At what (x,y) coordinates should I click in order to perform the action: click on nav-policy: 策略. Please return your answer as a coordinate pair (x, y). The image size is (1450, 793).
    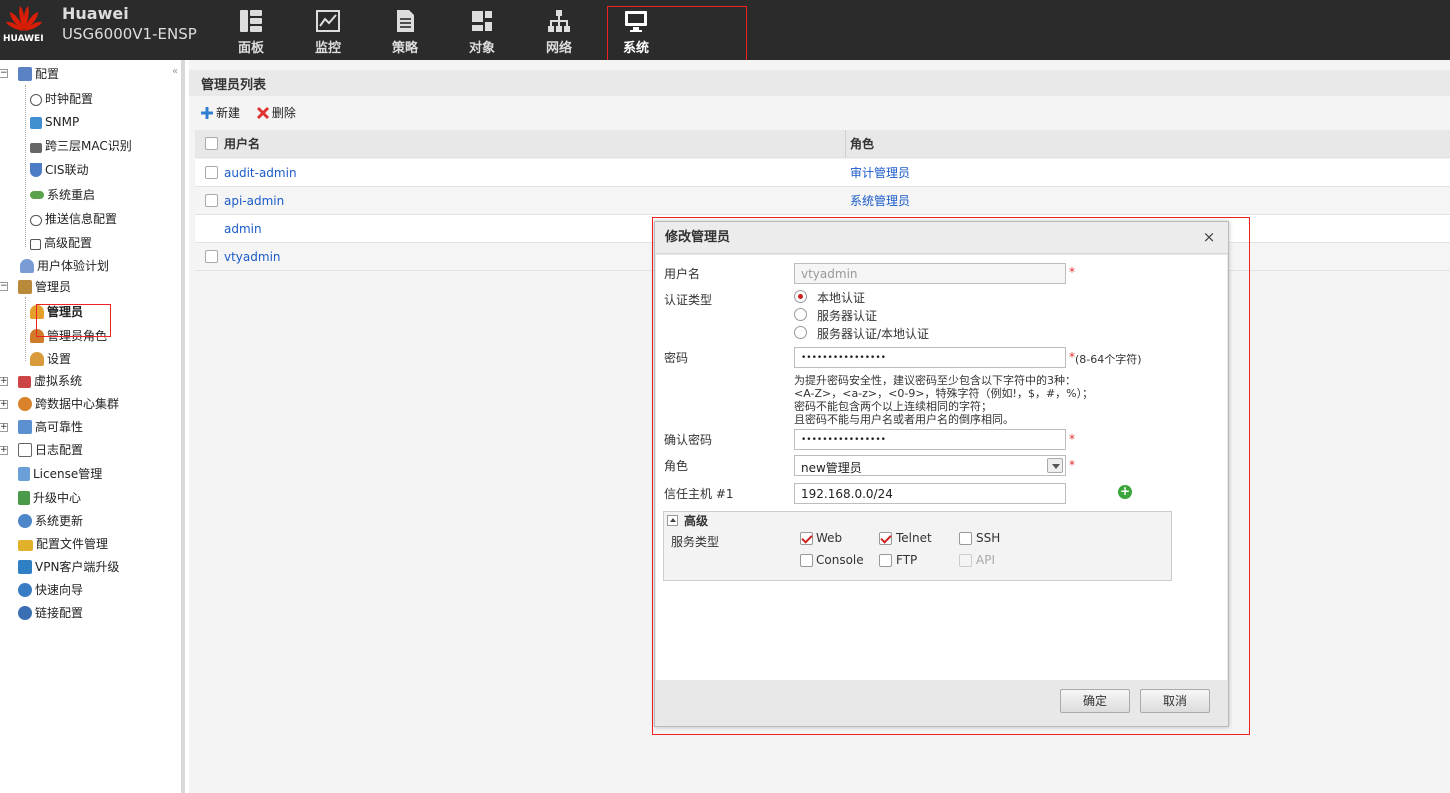
    Looking at the image, I should click on (405, 33).